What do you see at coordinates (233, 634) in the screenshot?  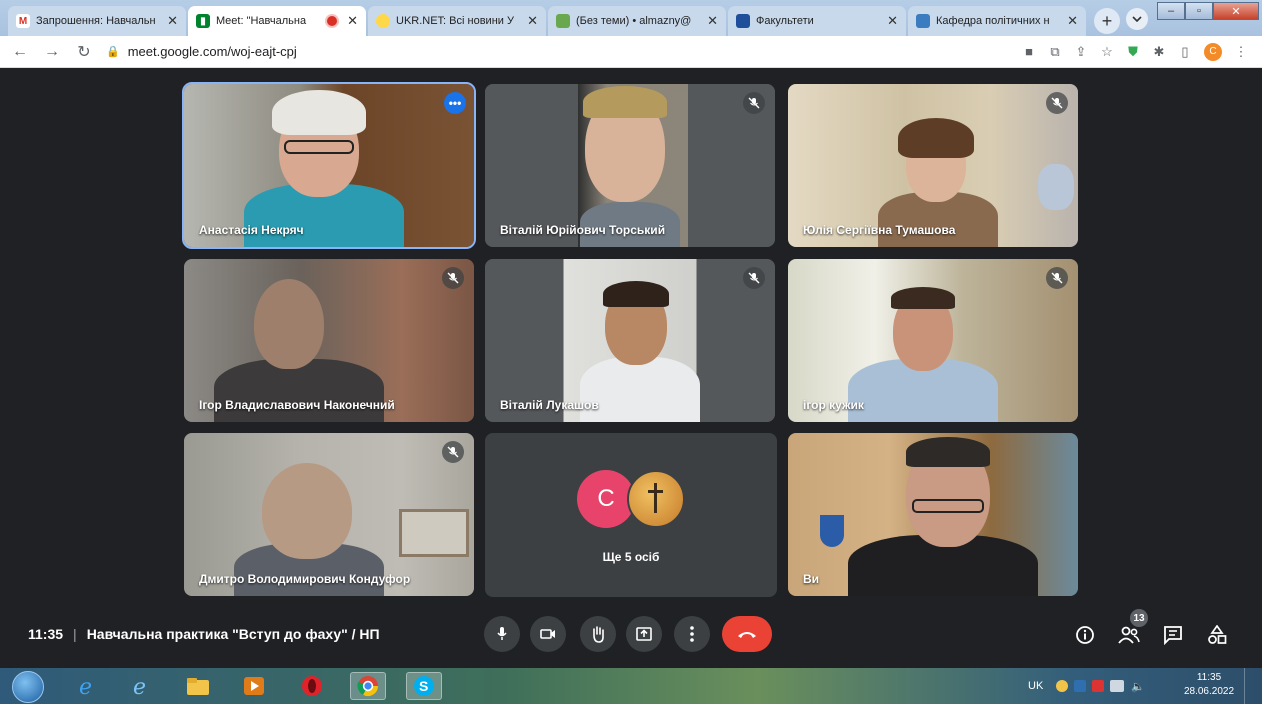 I see `meeting-title: Навчальна практика "Вступ до фаху" / НП` at bounding box center [233, 634].